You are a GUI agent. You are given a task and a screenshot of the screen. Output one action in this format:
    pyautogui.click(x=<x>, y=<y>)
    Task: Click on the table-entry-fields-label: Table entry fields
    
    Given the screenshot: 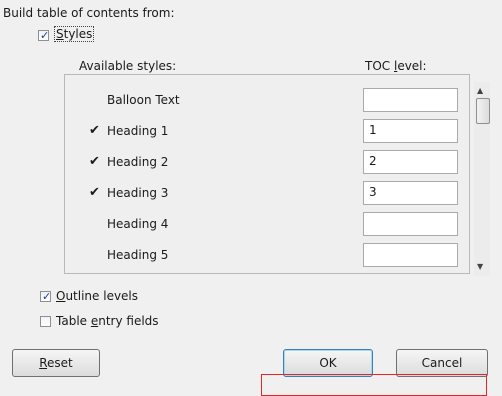 What is the action you would take?
    pyautogui.click(x=107, y=321)
    